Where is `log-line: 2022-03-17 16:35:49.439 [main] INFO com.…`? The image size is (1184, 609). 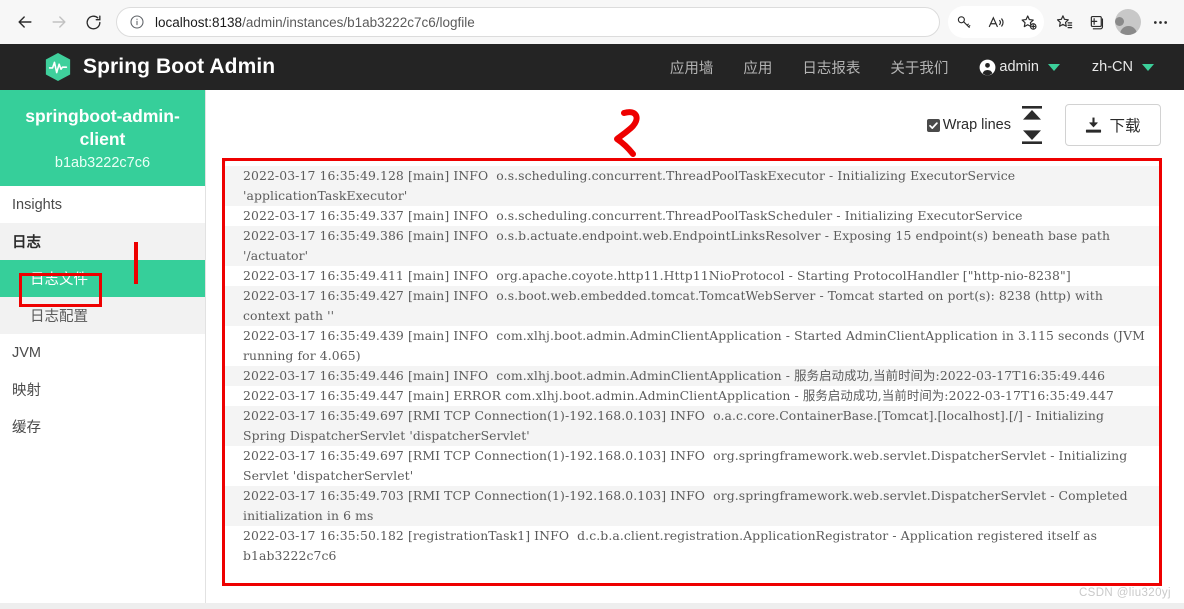
log-line: 2022-03-17 16:35:49.439 [main] INFO com.… is located at coordinates (693, 346).